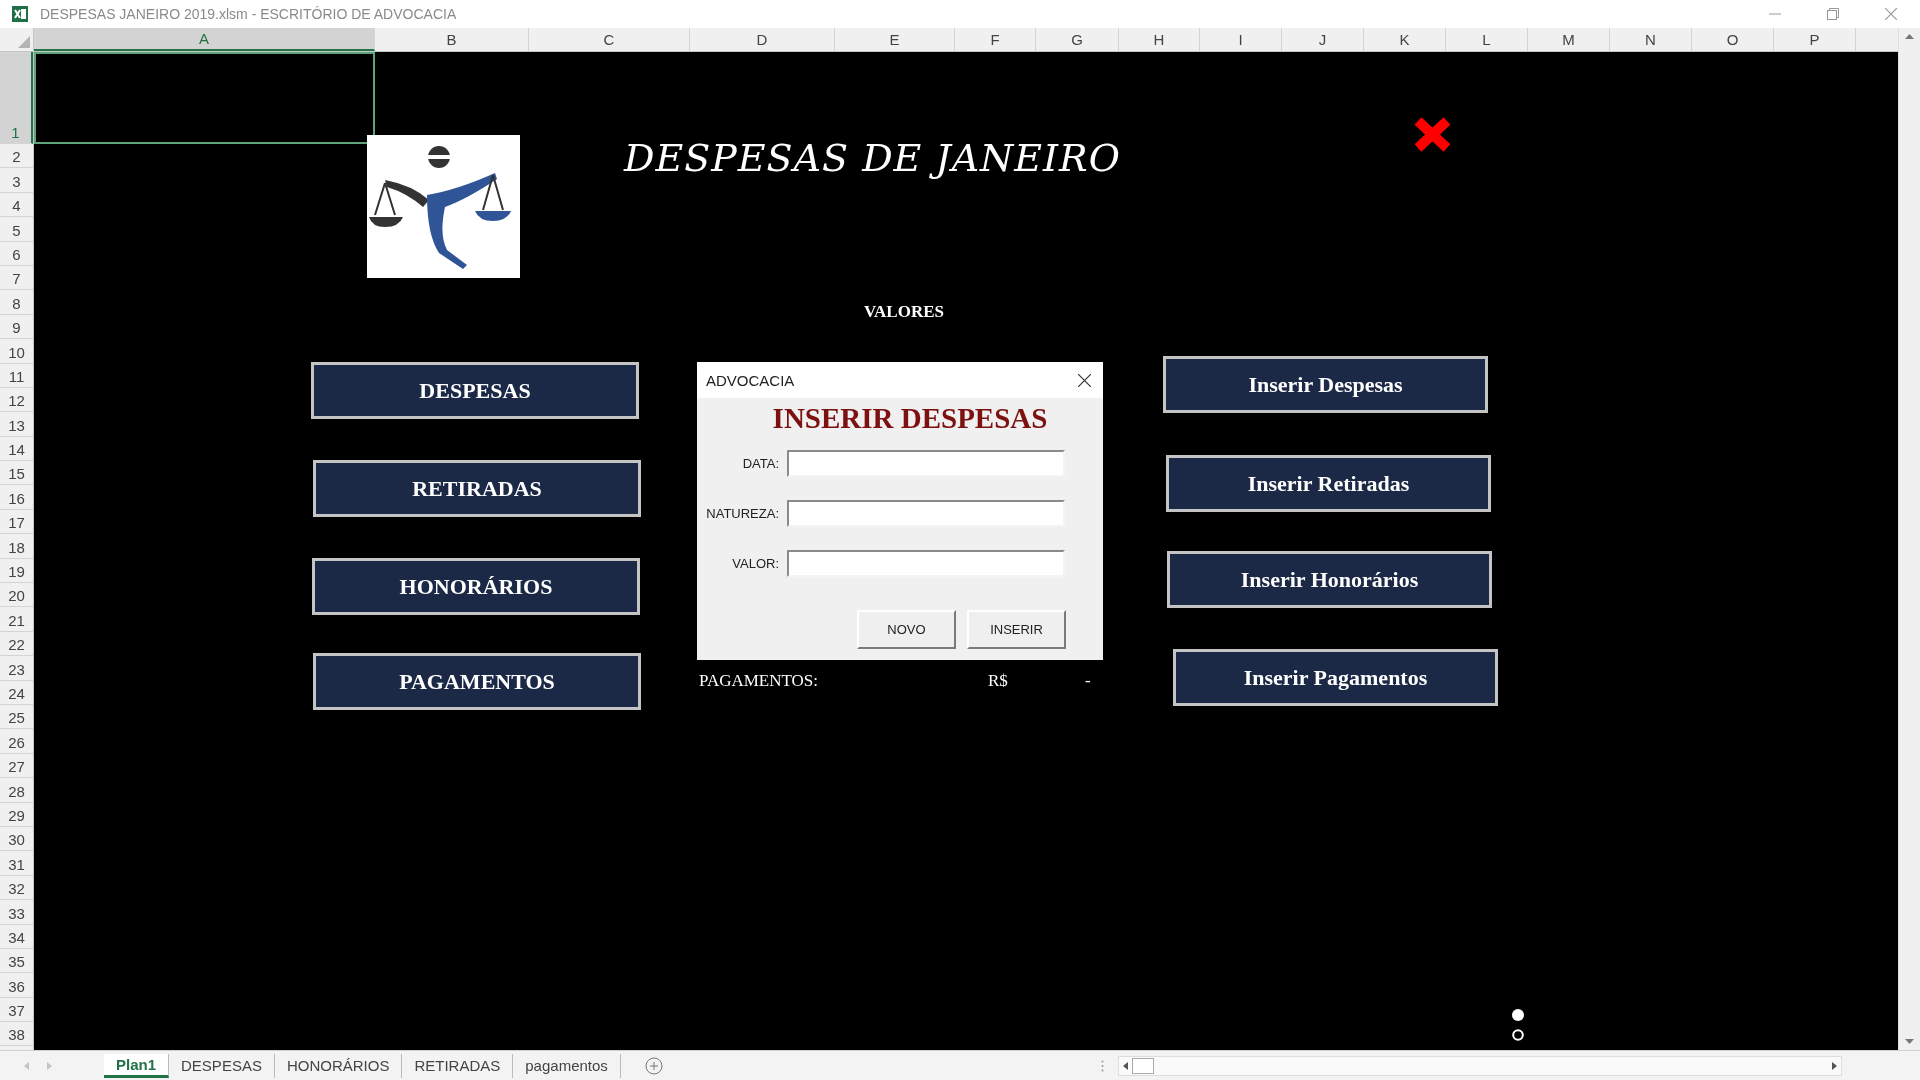 This screenshot has width=1920, height=1080. What do you see at coordinates (1323, 39) in the screenshot?
I see `column-header: J` at bounding box center [1323, 39].